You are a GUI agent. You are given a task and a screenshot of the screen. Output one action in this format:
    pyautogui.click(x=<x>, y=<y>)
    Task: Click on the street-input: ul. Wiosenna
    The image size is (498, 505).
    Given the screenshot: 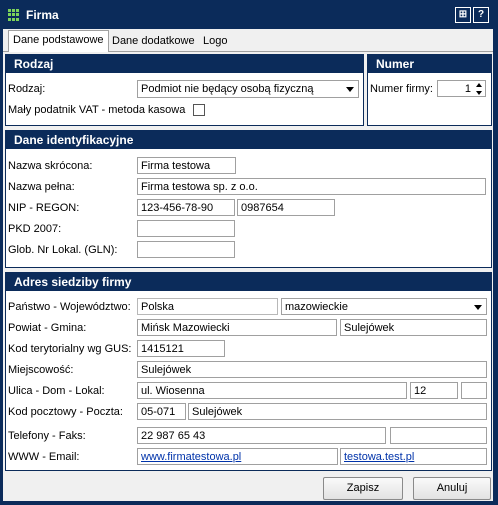 What is the action you would take?
    pyautogui.click(x=272, y=390)
    